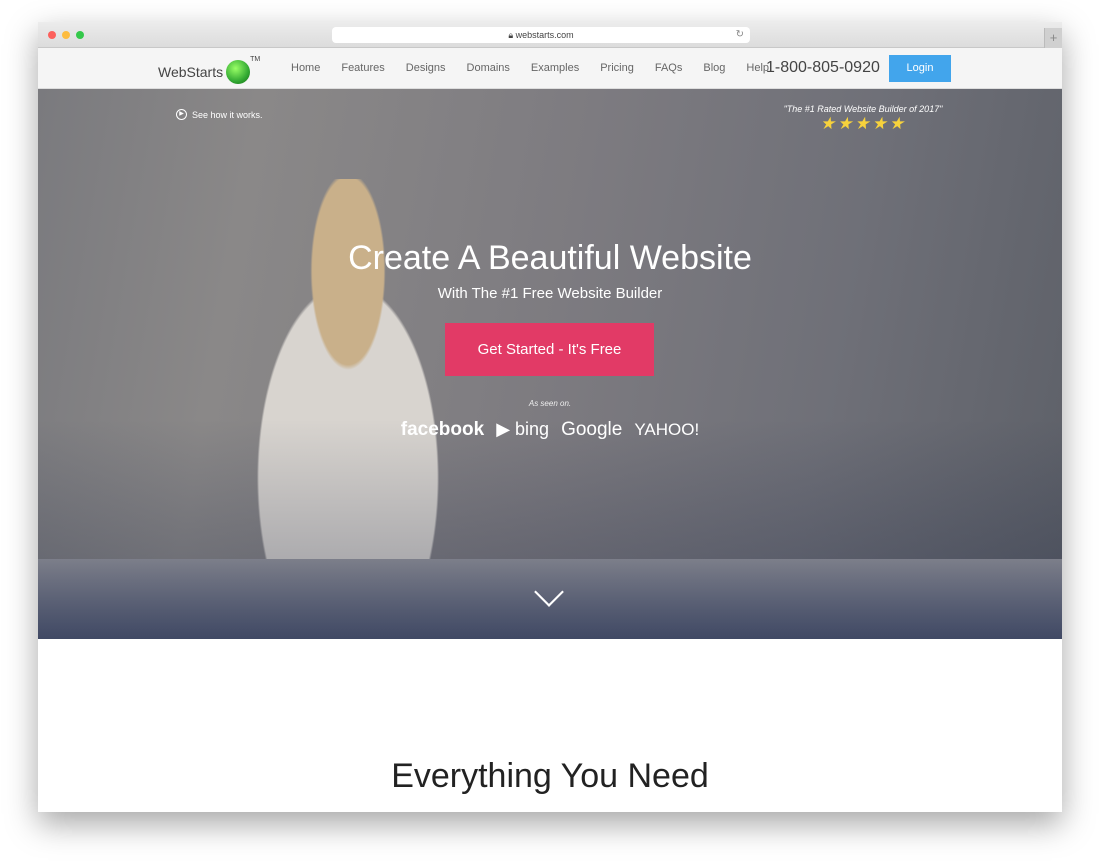 The image size is (1100, 868). I want to click on bing-text: bing, so click(532, 429).